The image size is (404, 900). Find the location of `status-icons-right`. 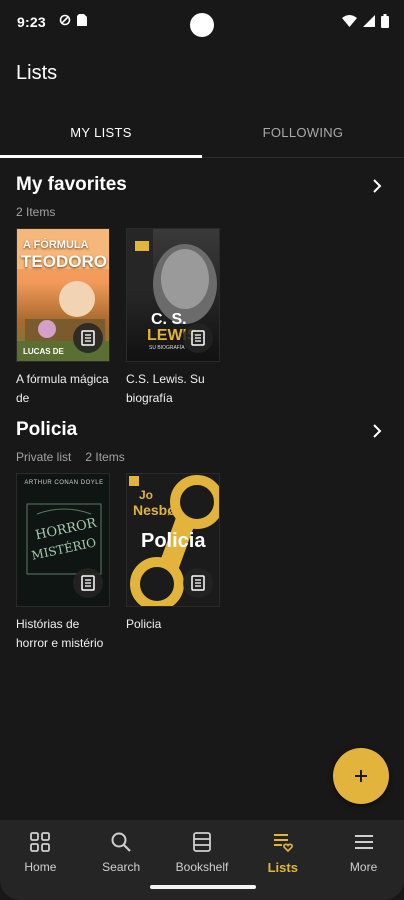

status-icons-right is located at coordinates (365, 21).